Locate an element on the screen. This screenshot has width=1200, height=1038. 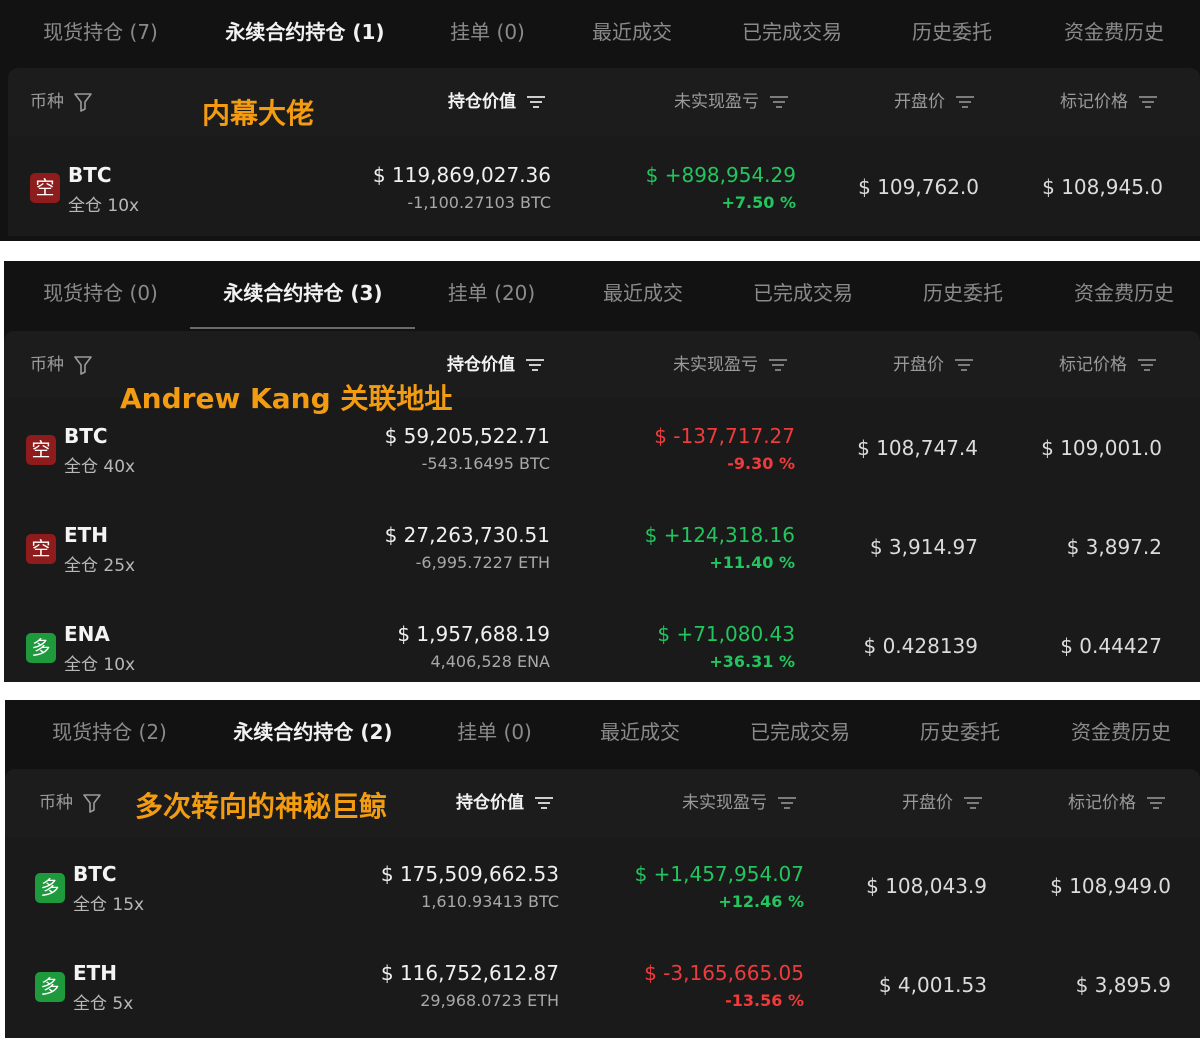
entry-price: $ 109,762.0 is located at coordinates (918, 187).